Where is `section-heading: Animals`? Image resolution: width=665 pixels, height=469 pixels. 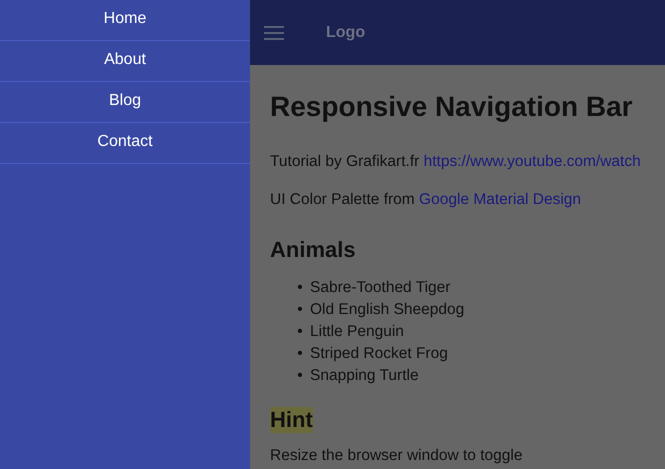 section-heading: Animals is located at coordinates (313, 250).